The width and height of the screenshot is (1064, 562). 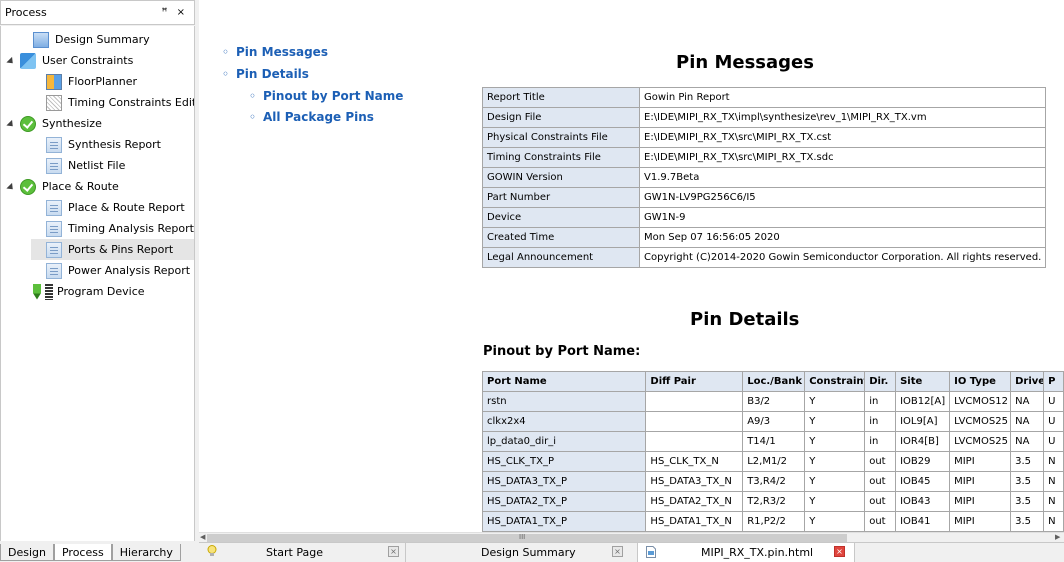 What do you see at coordinates (1057, 537) in the screenshot?
I see `scroll-right-icon: ▶` at bounding box center [1057, 537].